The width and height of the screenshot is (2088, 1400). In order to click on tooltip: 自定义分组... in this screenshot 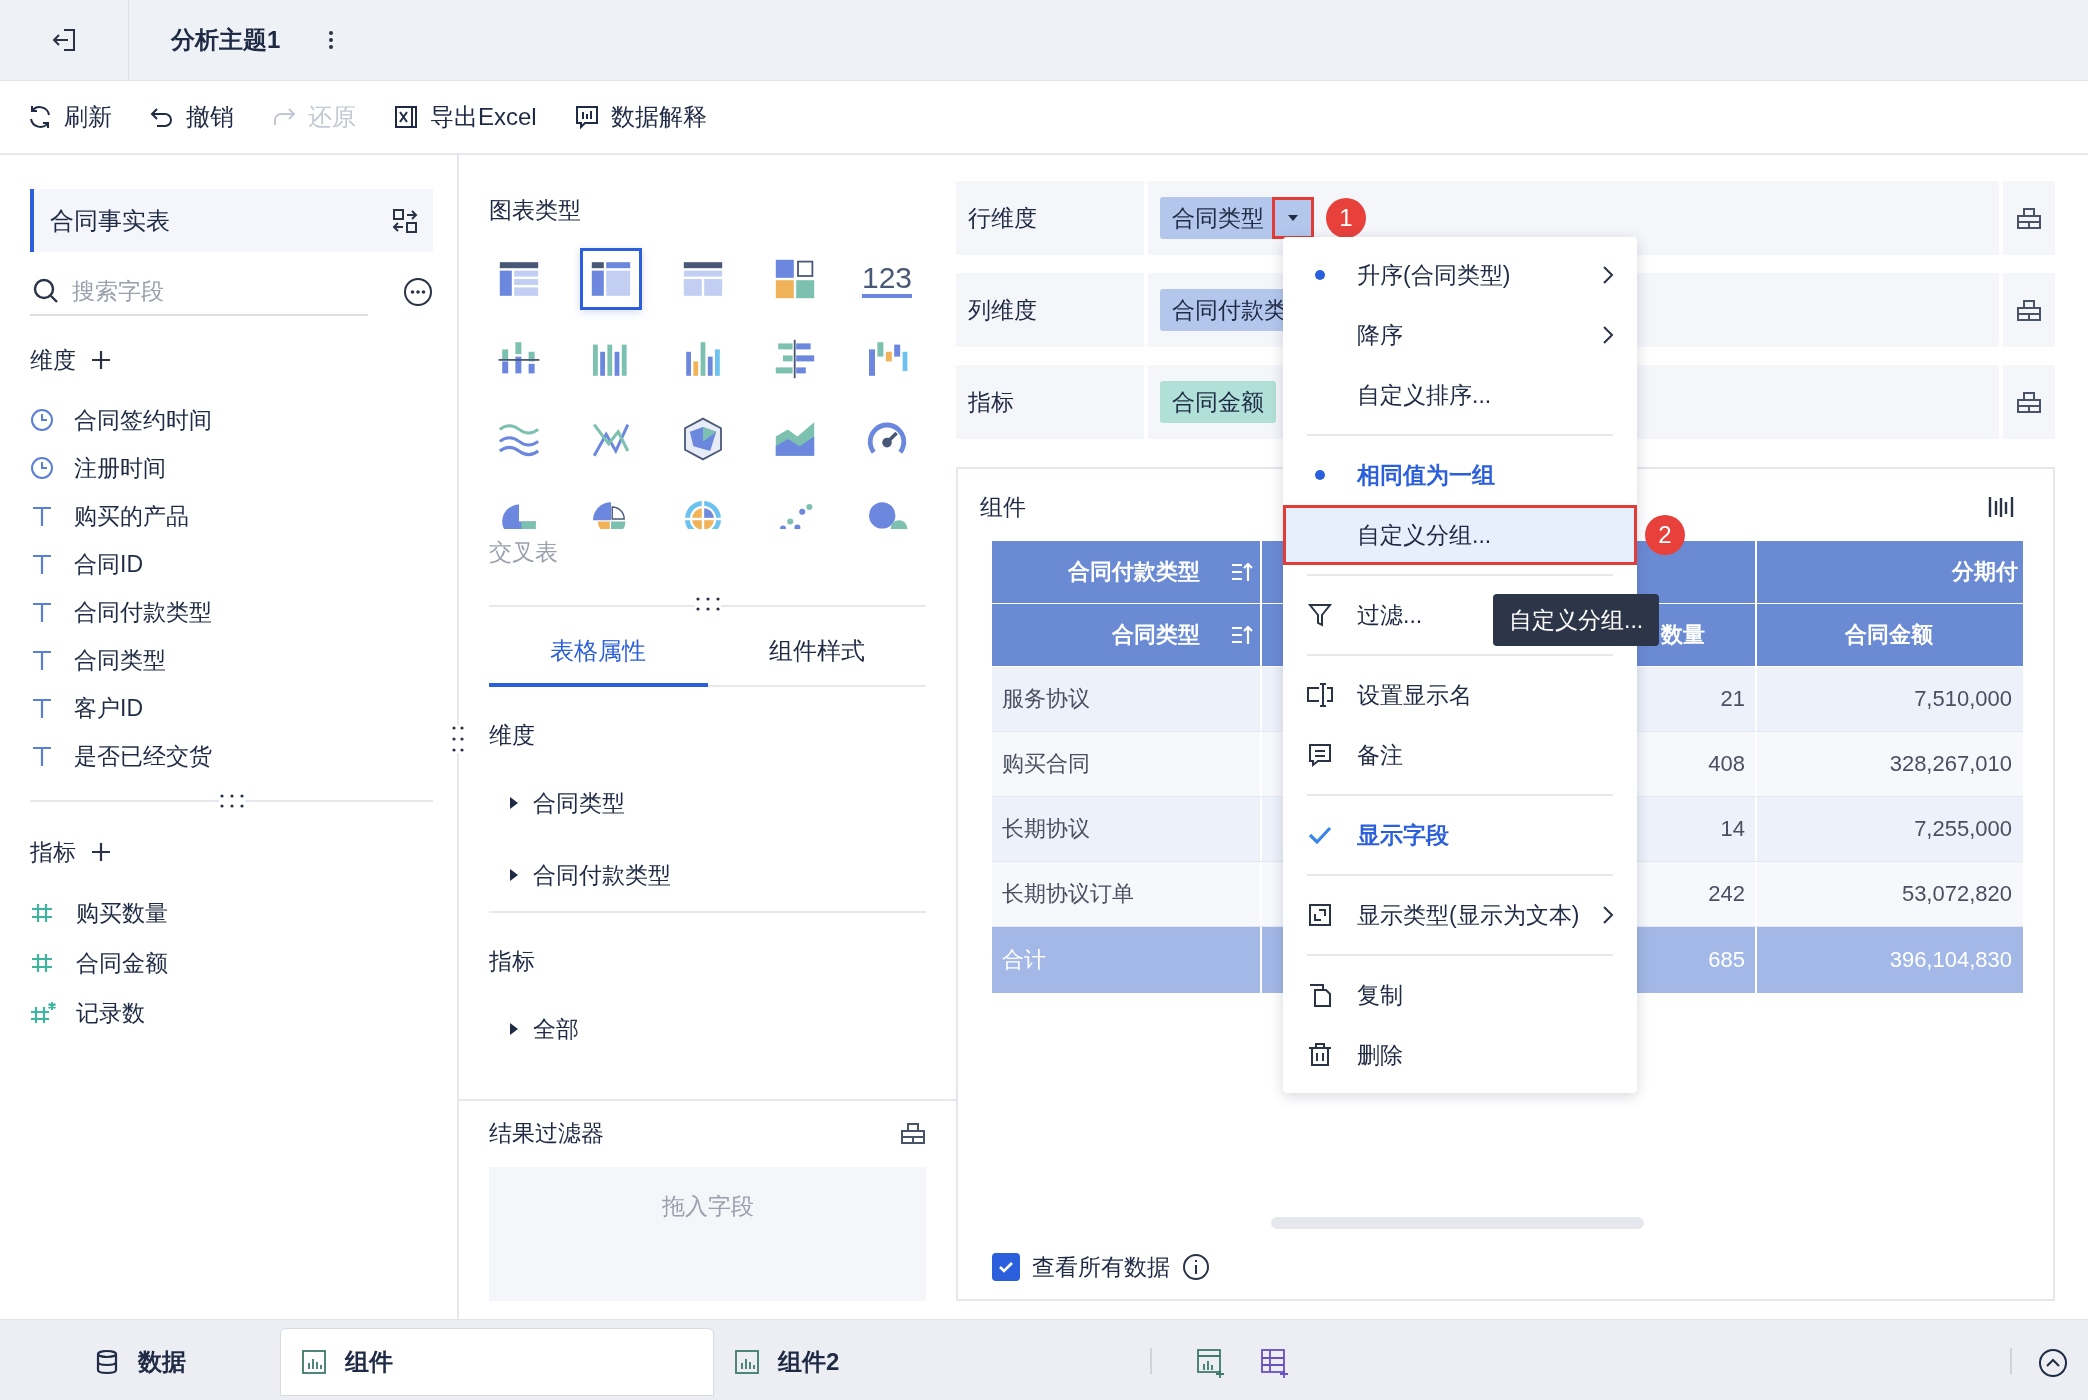, I will do `click(1576, 620)`.